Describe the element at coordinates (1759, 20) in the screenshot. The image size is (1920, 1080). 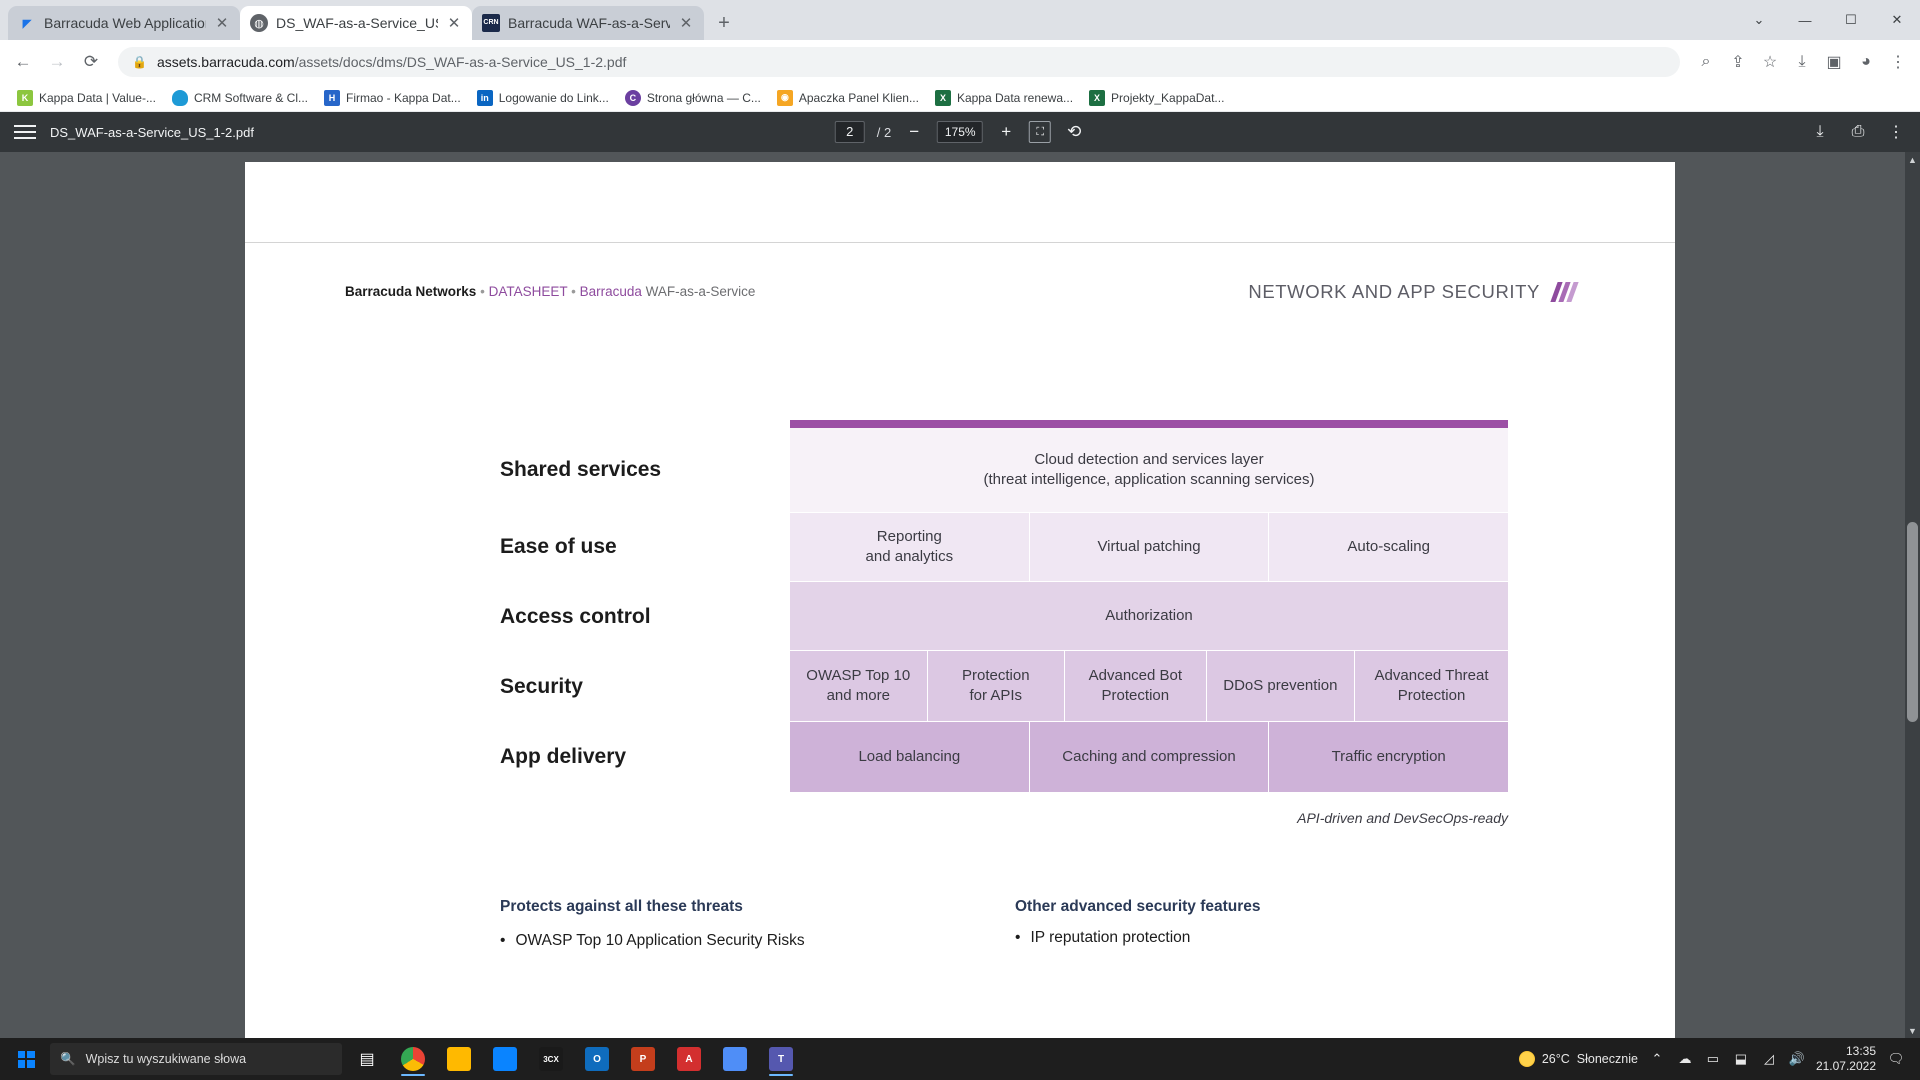
I see `chrome-menu-chevron-icon: ⌄` at that location.